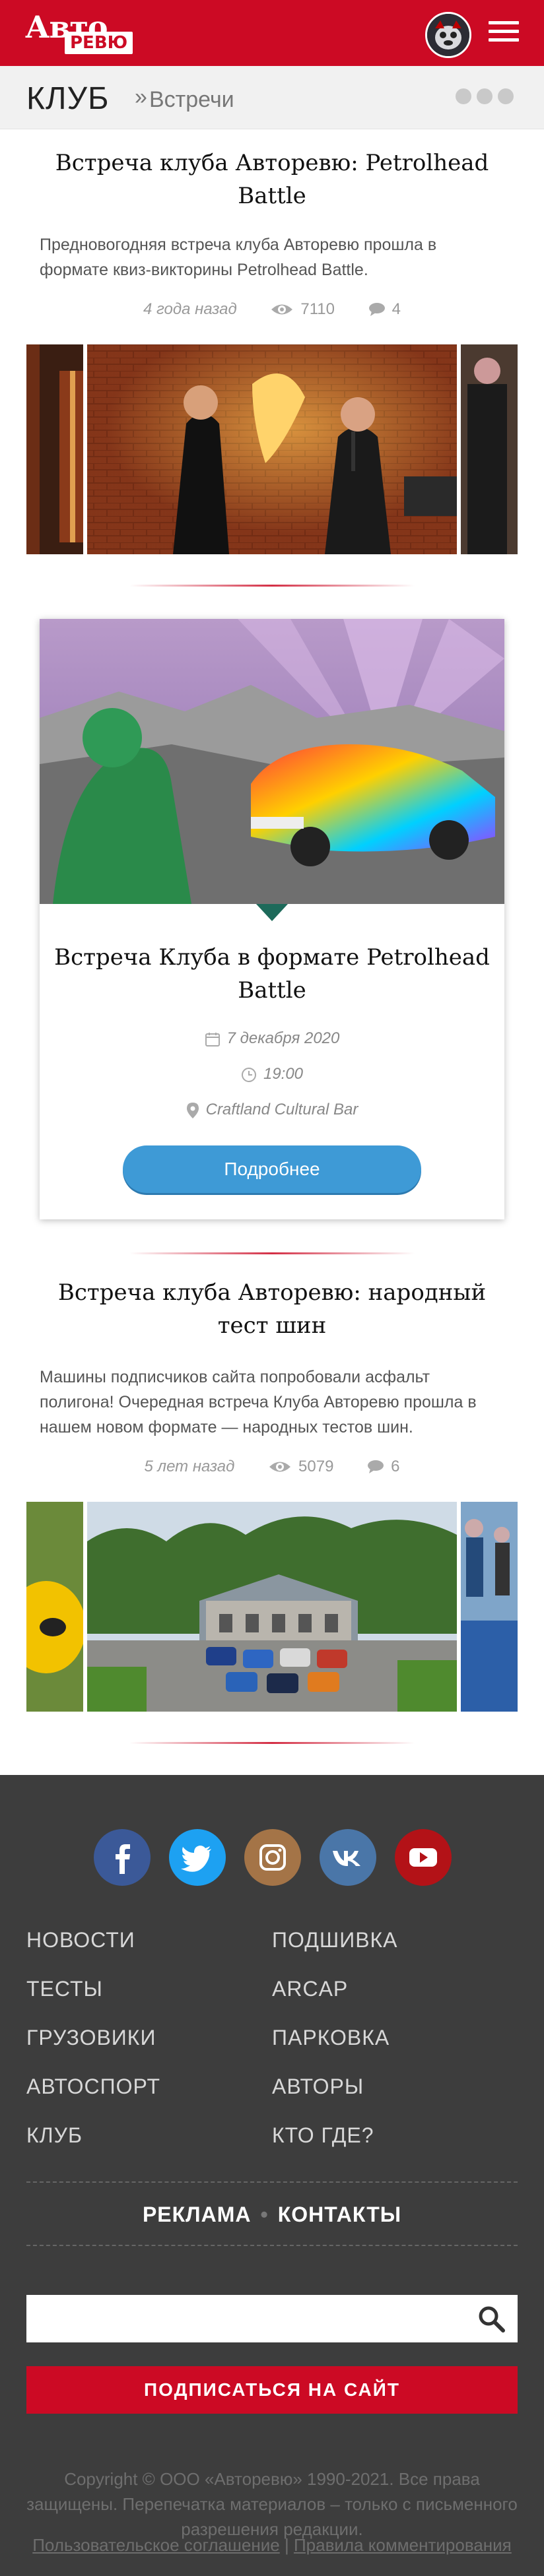 The height and width of the screenshot is (2576, 544). I want to click on article-date: 5 лет назад, so click(189, 1466).